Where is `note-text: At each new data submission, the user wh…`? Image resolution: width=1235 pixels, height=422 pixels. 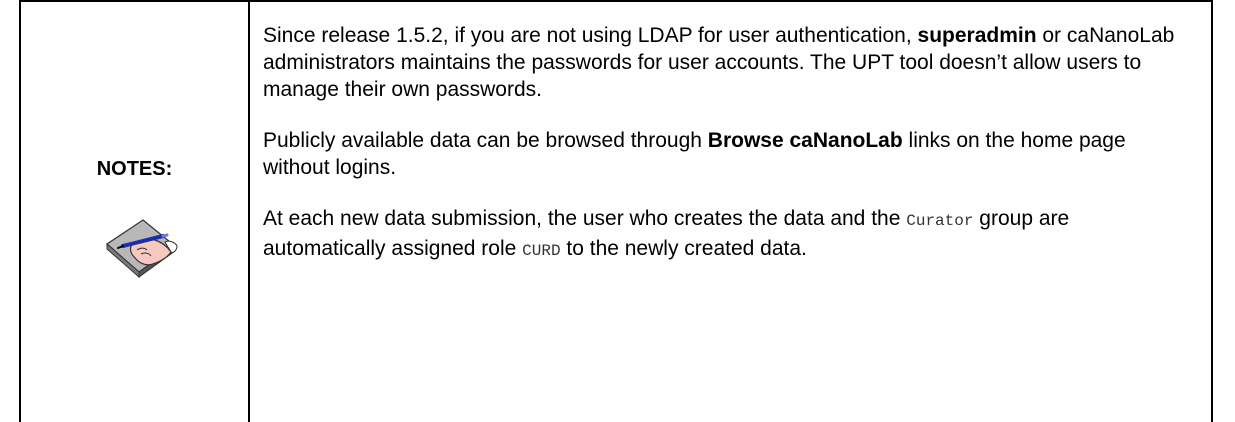
note-text: At each new data submission, the user wh… is located at coordinates (585, 218).